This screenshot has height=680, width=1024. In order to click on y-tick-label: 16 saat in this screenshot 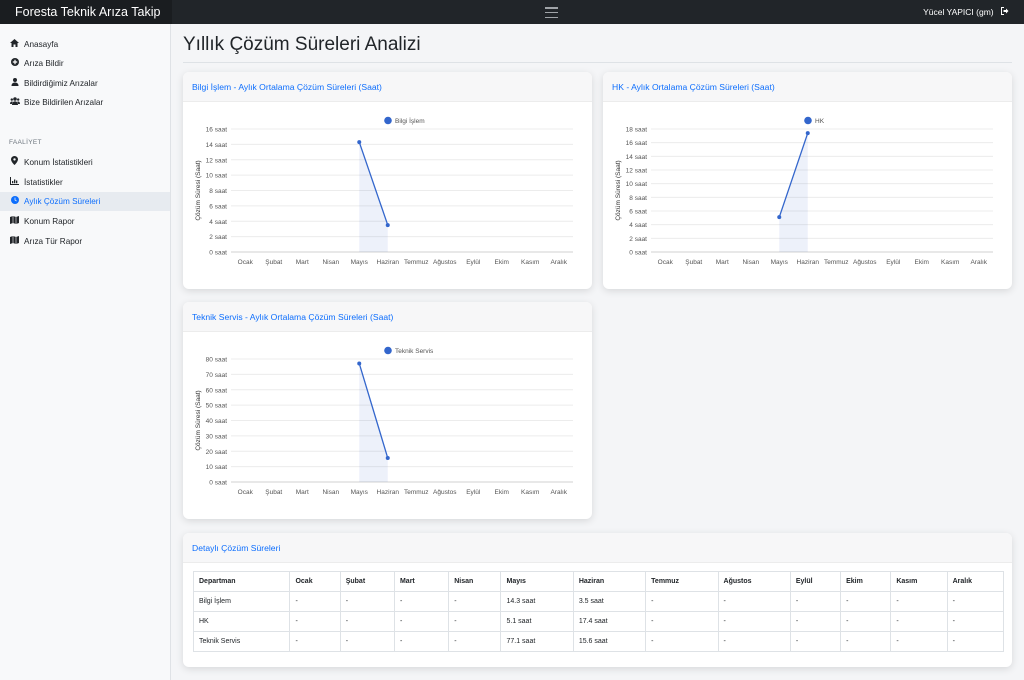, I will do `click(217, 130)`.